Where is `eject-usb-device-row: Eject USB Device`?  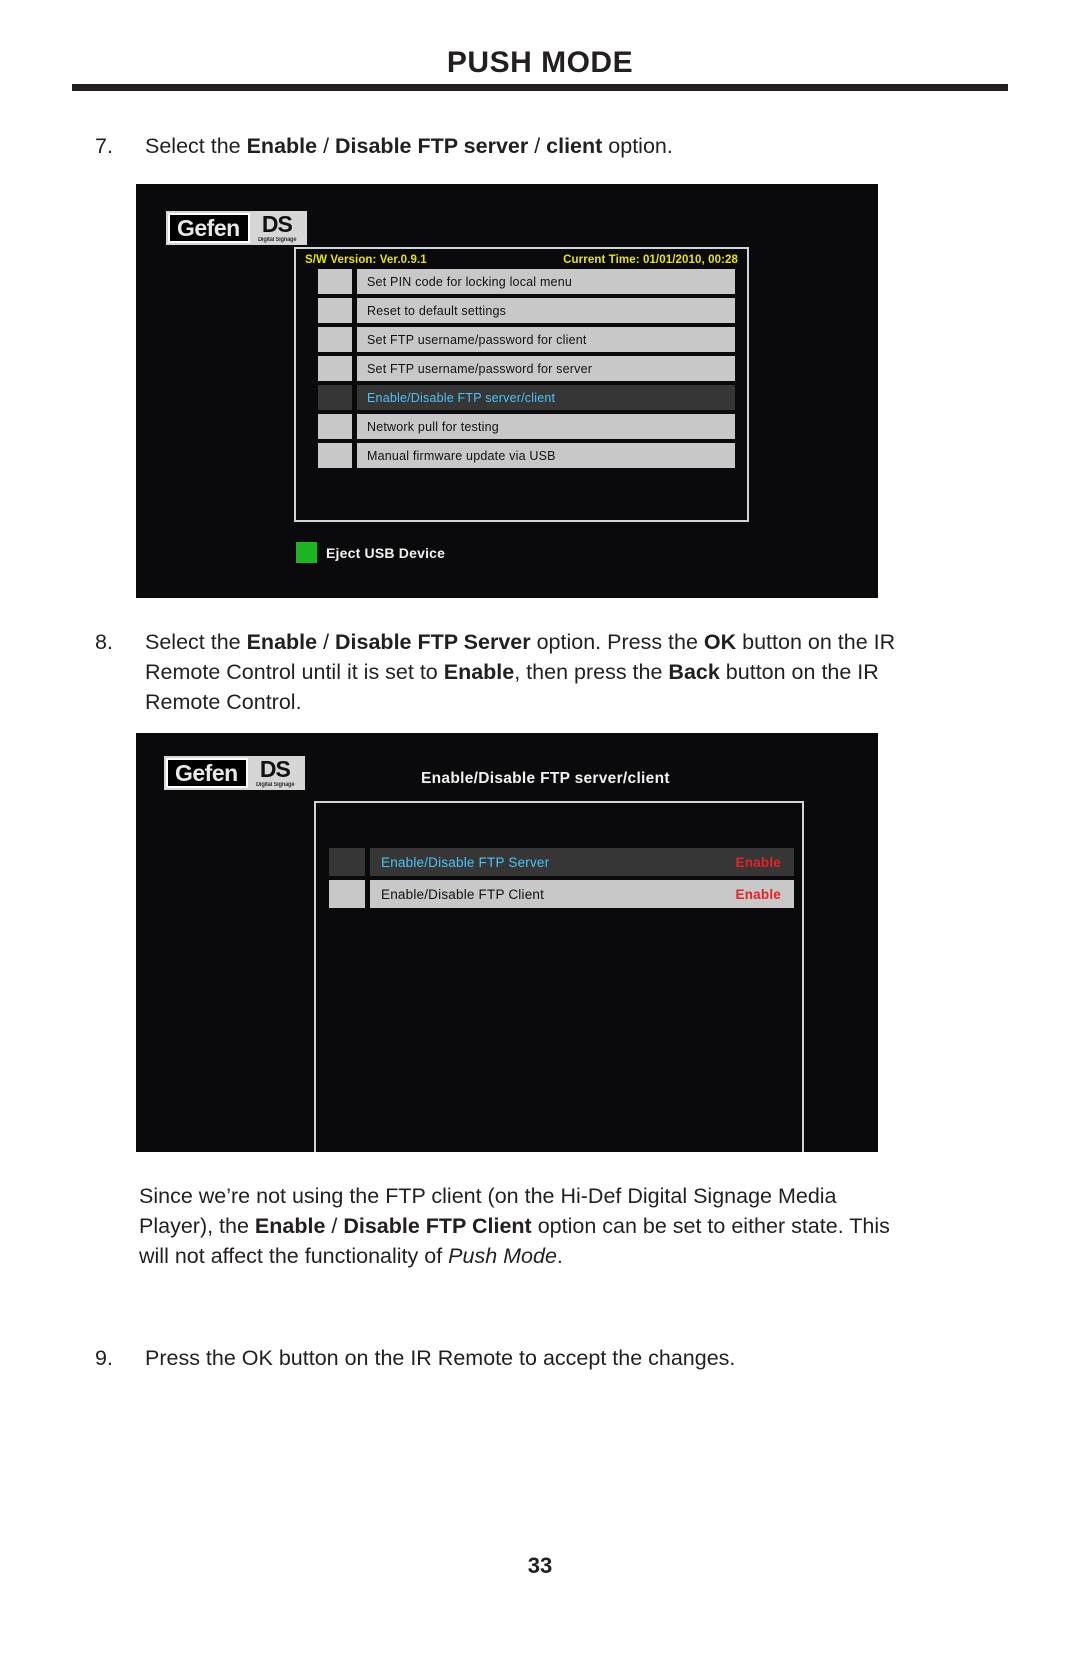
eject-usb-device-row: Eject USB Device is located at coordinates (370, 552).